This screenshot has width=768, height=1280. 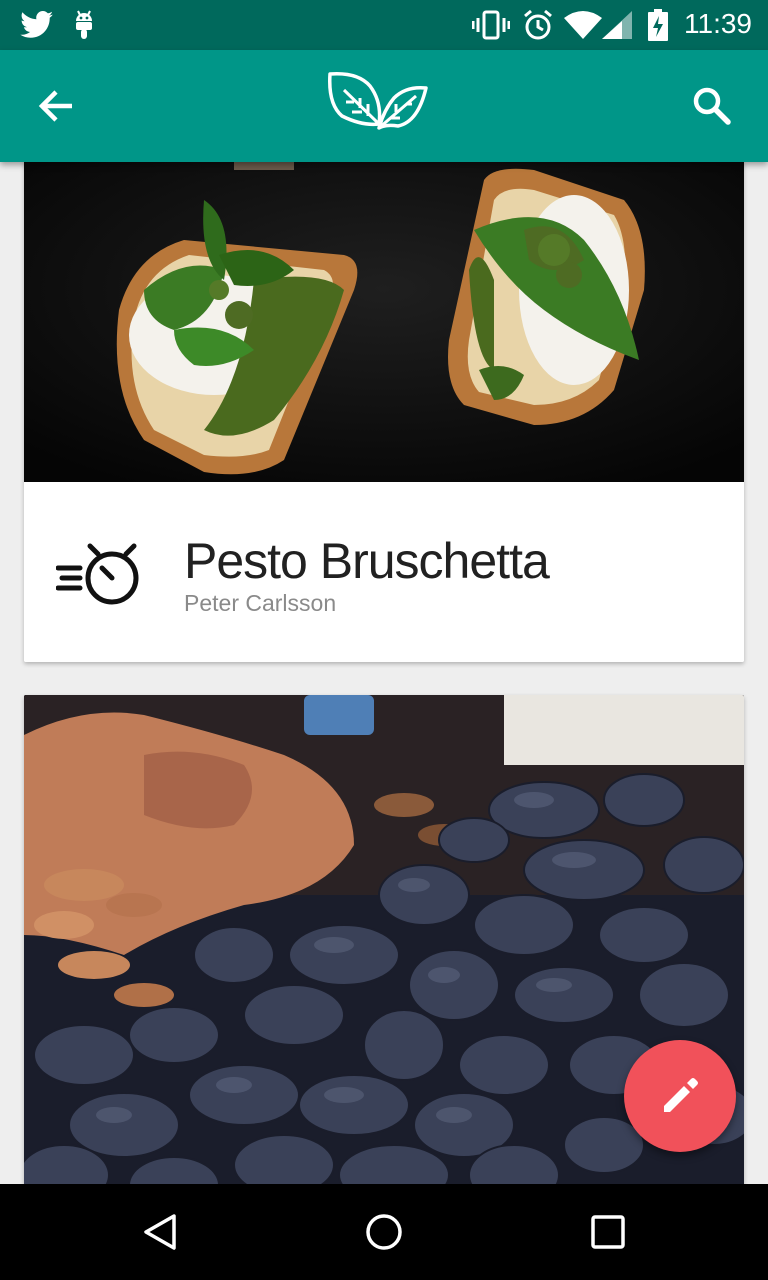 I want to click on edit-pencil-icon, so click(x=681, y=1095).